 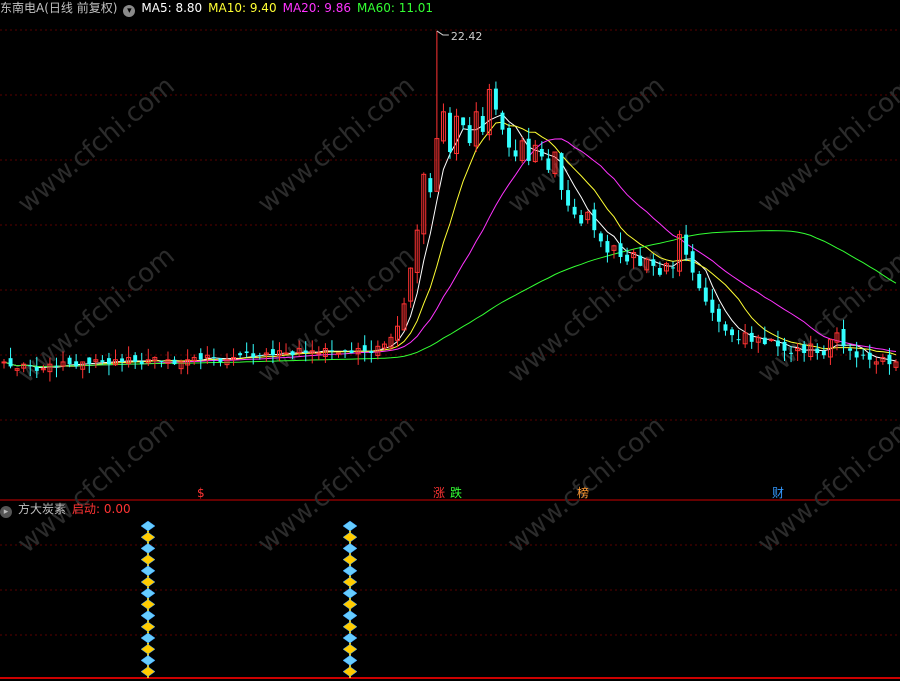 I want to click on event-marker-limit-up: 涨, so click(x=439, y=493).